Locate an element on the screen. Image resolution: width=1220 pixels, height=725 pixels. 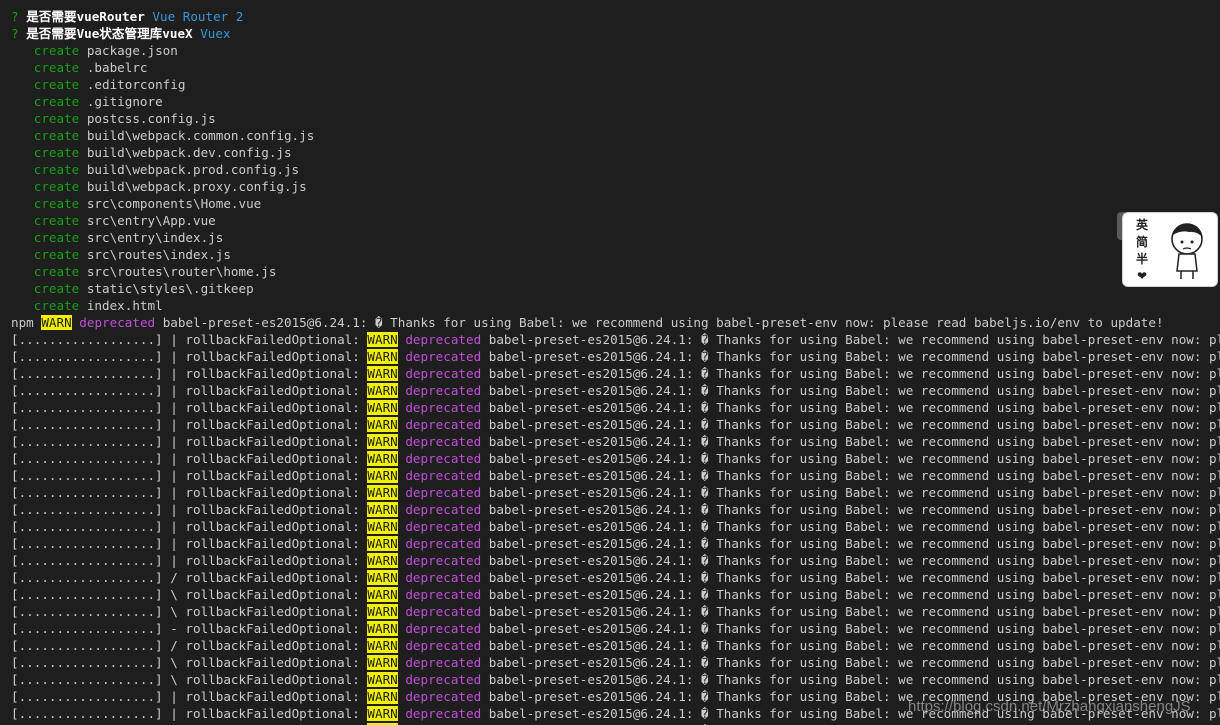
create-line: create package.json is located at coordinates (615, 50).